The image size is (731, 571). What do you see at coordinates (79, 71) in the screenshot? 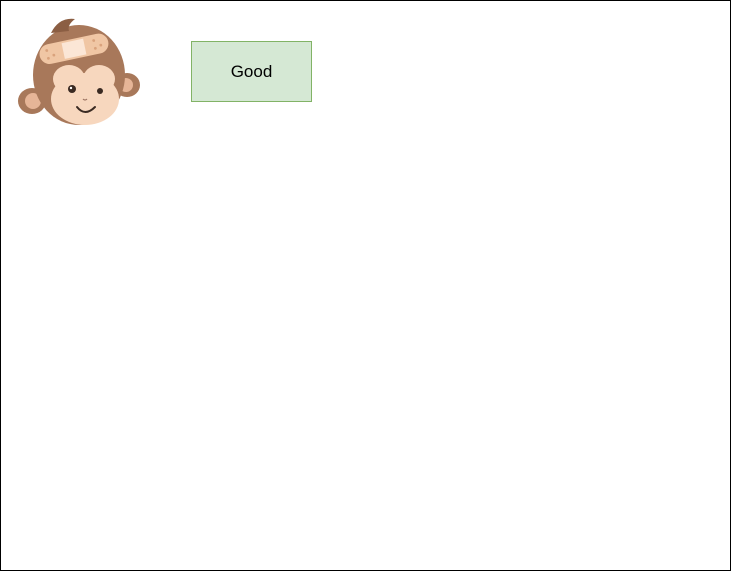
I see `bandaged-monkey-icon` at bounding box center [79, 71].